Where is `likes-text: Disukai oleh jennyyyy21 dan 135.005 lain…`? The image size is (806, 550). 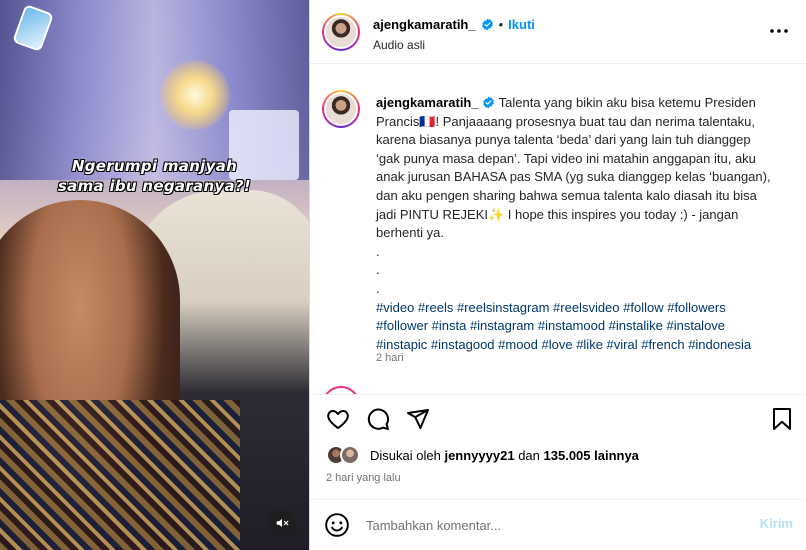 likes-text: Disukai oleh jennyyyy21 dan 135.005 lain… is located at coordinates (504, 455).